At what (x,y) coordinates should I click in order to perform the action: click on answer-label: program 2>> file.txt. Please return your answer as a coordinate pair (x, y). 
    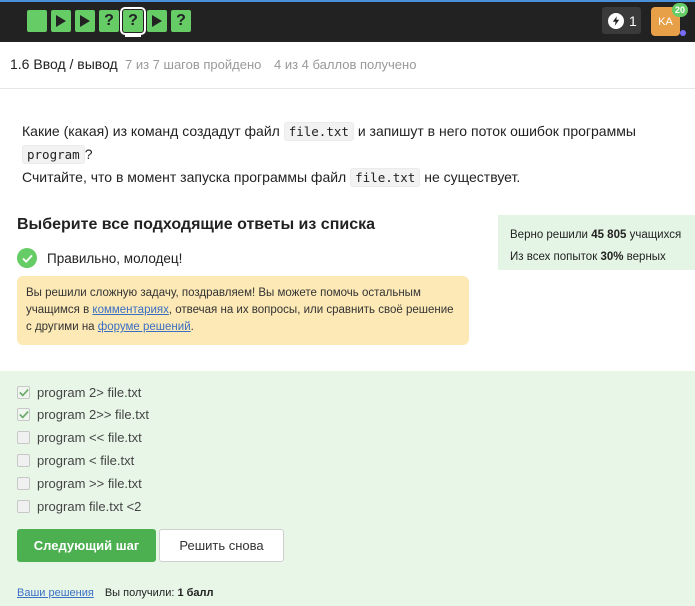
    Looking at the image, I should click on (93, 414).